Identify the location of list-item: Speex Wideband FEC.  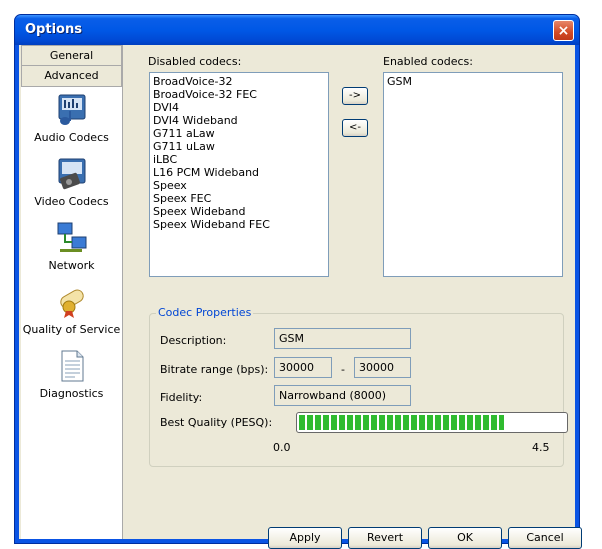
(239, 224).